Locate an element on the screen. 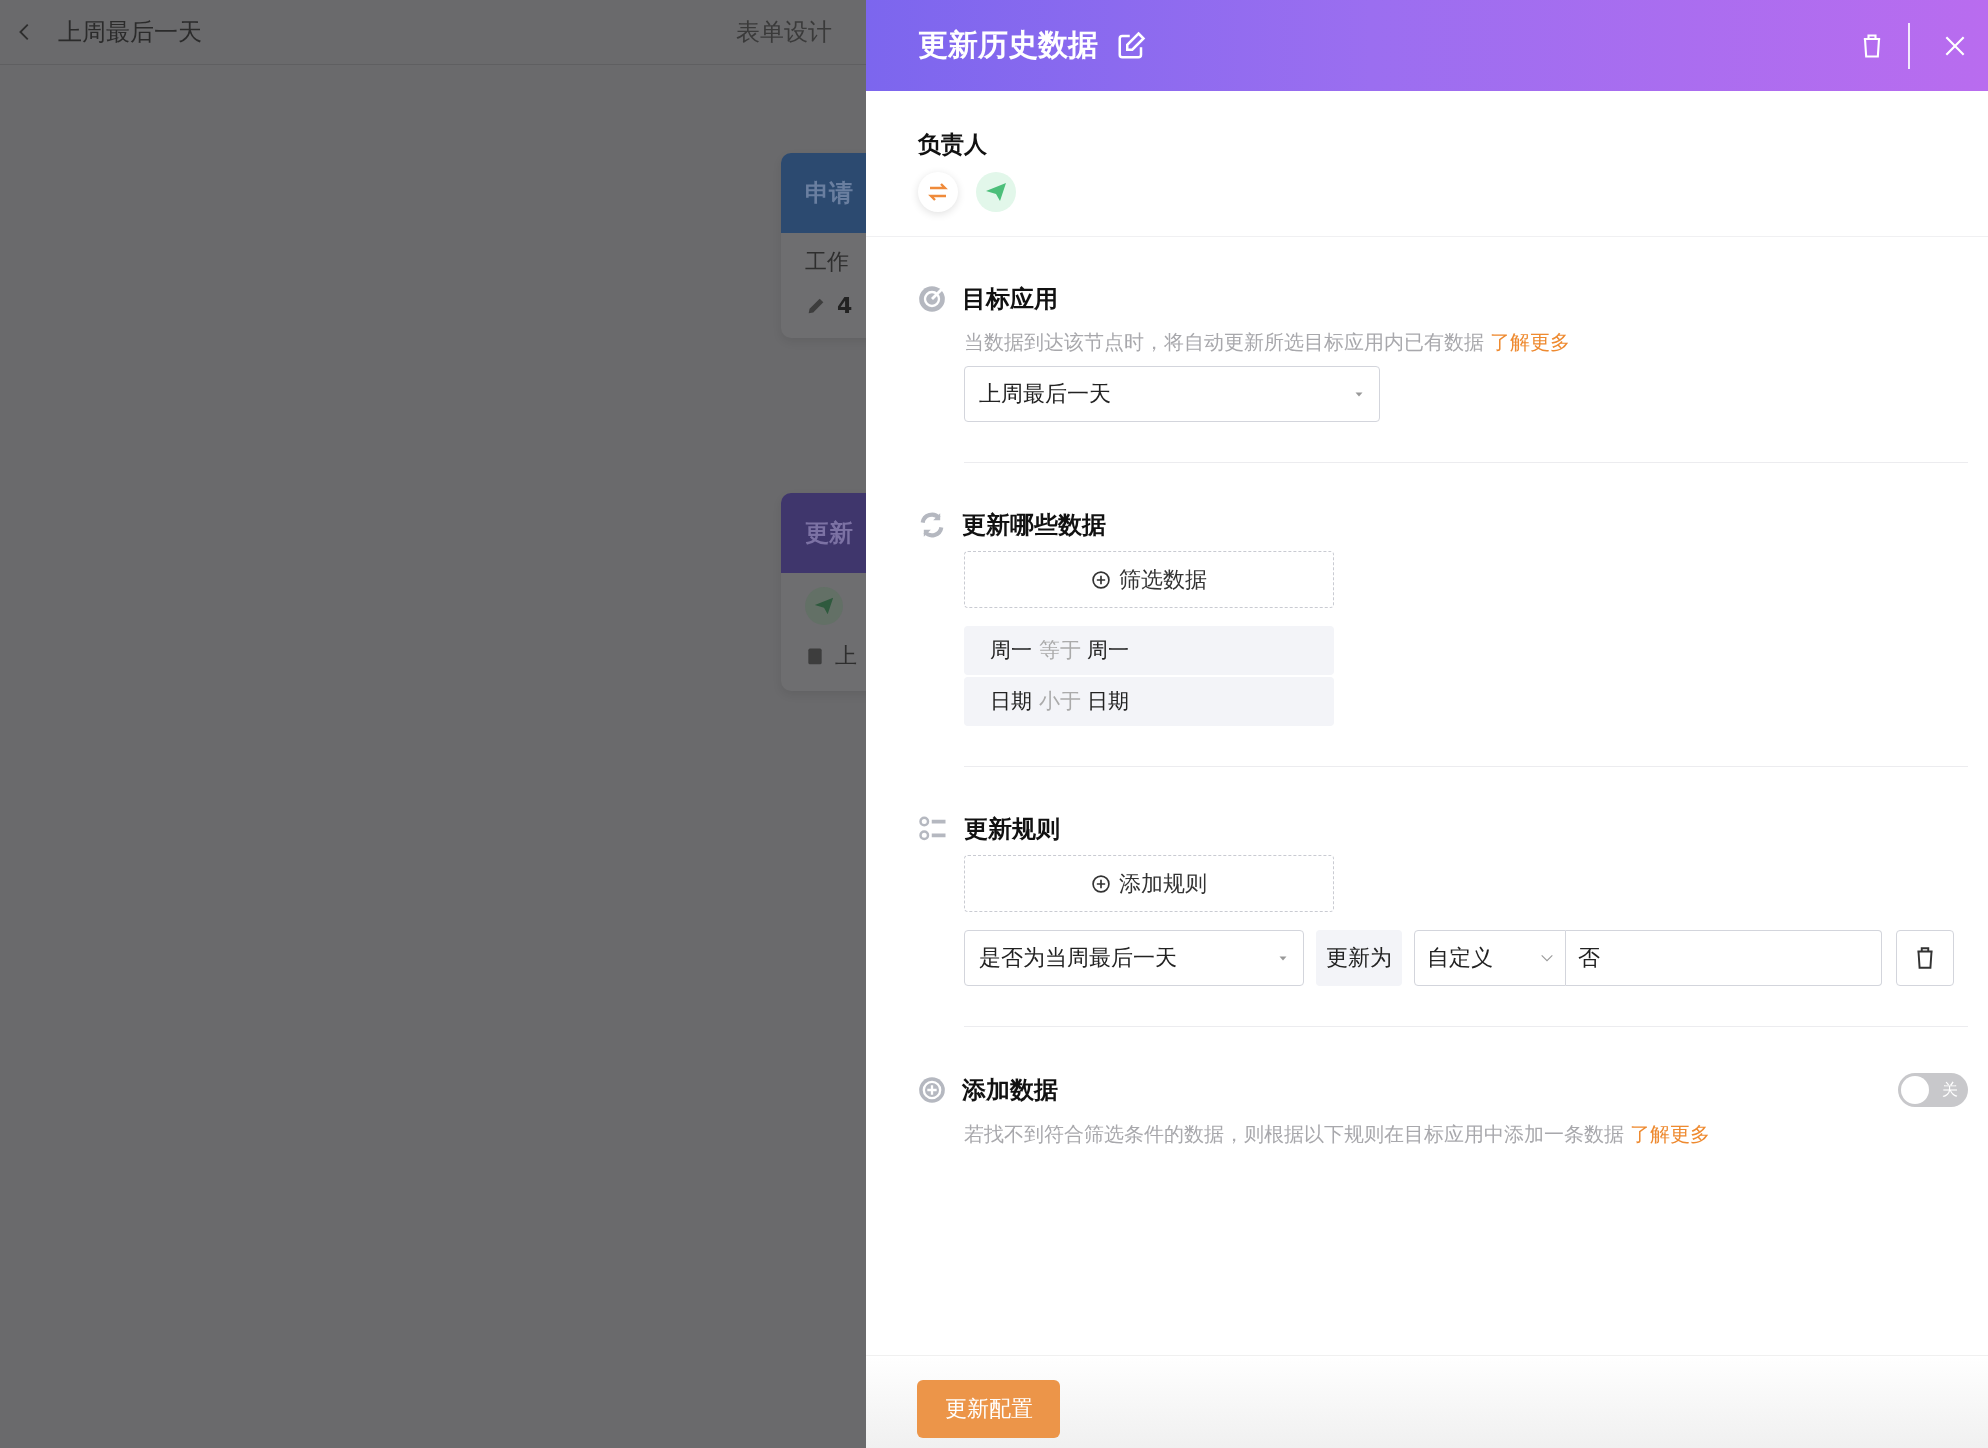 The width and height of the screenshot is (1988, 1448). edit-count: 4 is located at coordinates (845, 305).